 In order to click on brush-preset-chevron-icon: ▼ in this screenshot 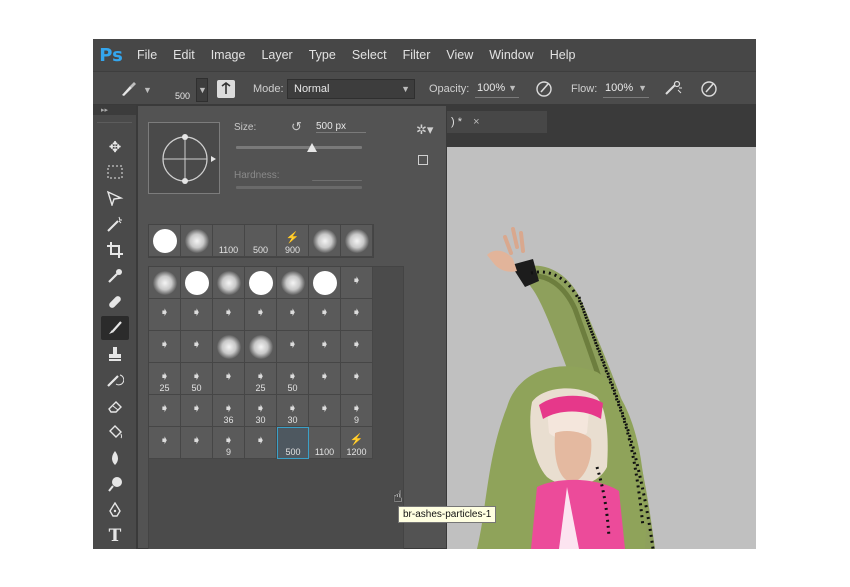, I will do `click(147, 90)`.